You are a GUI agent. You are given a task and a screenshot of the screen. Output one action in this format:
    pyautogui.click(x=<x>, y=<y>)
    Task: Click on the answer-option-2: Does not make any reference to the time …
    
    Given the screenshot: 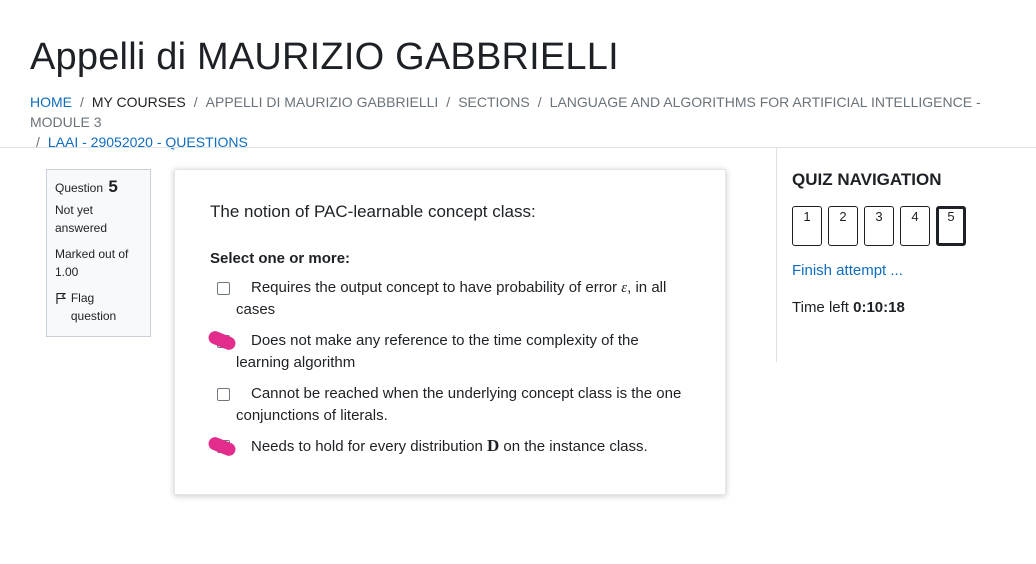 What is the action you would take?
    pyautogui.click(x=450, y=352)
    